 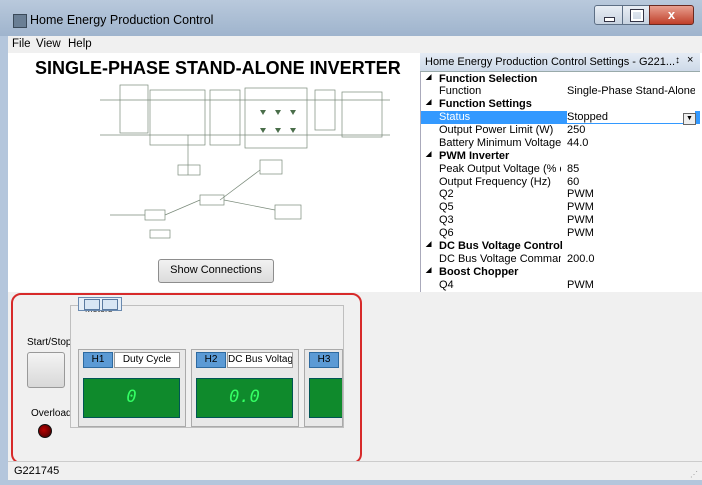 What do you see at coordinates (560, 156) in the screenshot?
I see `category-pwm-inverter: ◢ PWM Inverter` at bounding box center [560, 156].